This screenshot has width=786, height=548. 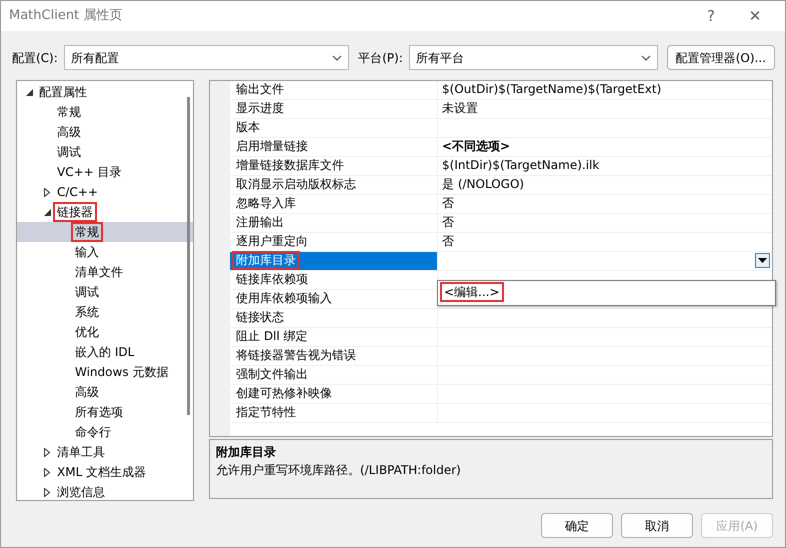 I want to click on tree-item: 系统, so click(x=87, y=312).